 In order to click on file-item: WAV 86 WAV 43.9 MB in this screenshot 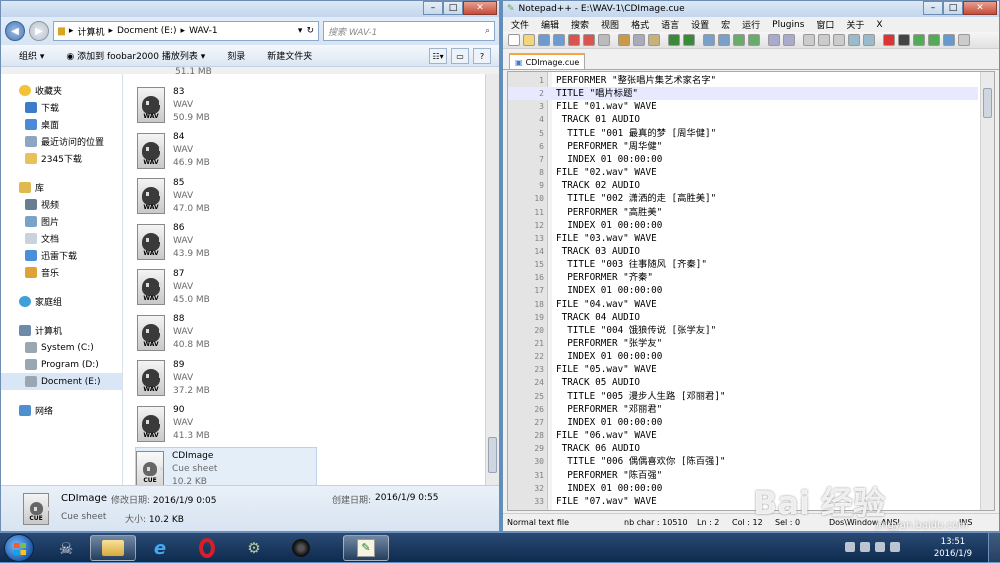, I will do `click(227, 242)`.